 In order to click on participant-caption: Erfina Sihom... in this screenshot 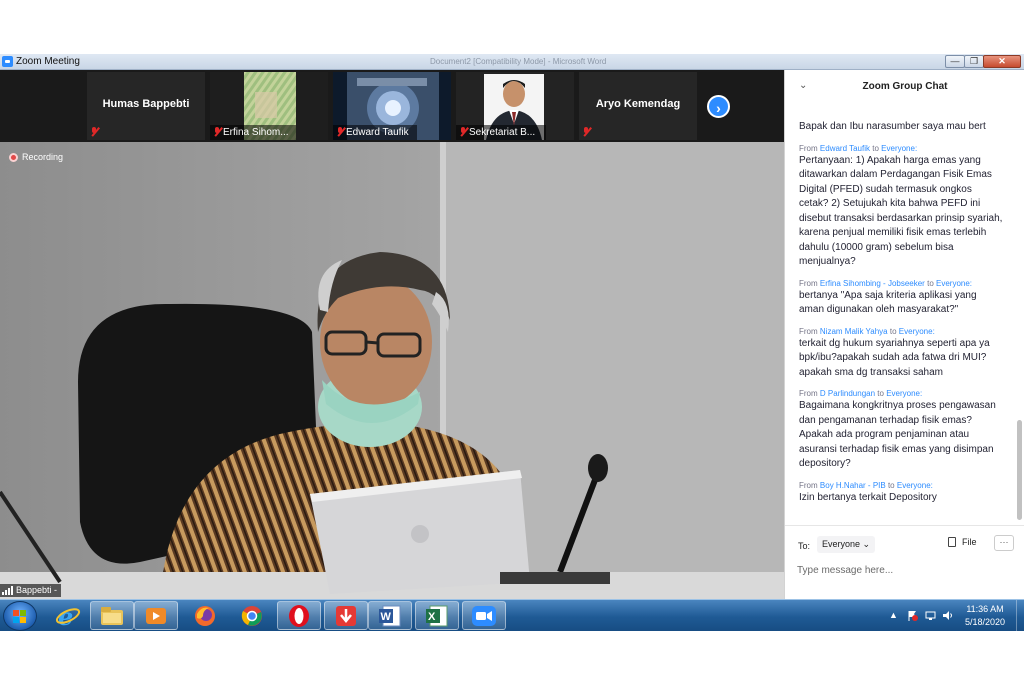, I will do `click(256, 132)`.